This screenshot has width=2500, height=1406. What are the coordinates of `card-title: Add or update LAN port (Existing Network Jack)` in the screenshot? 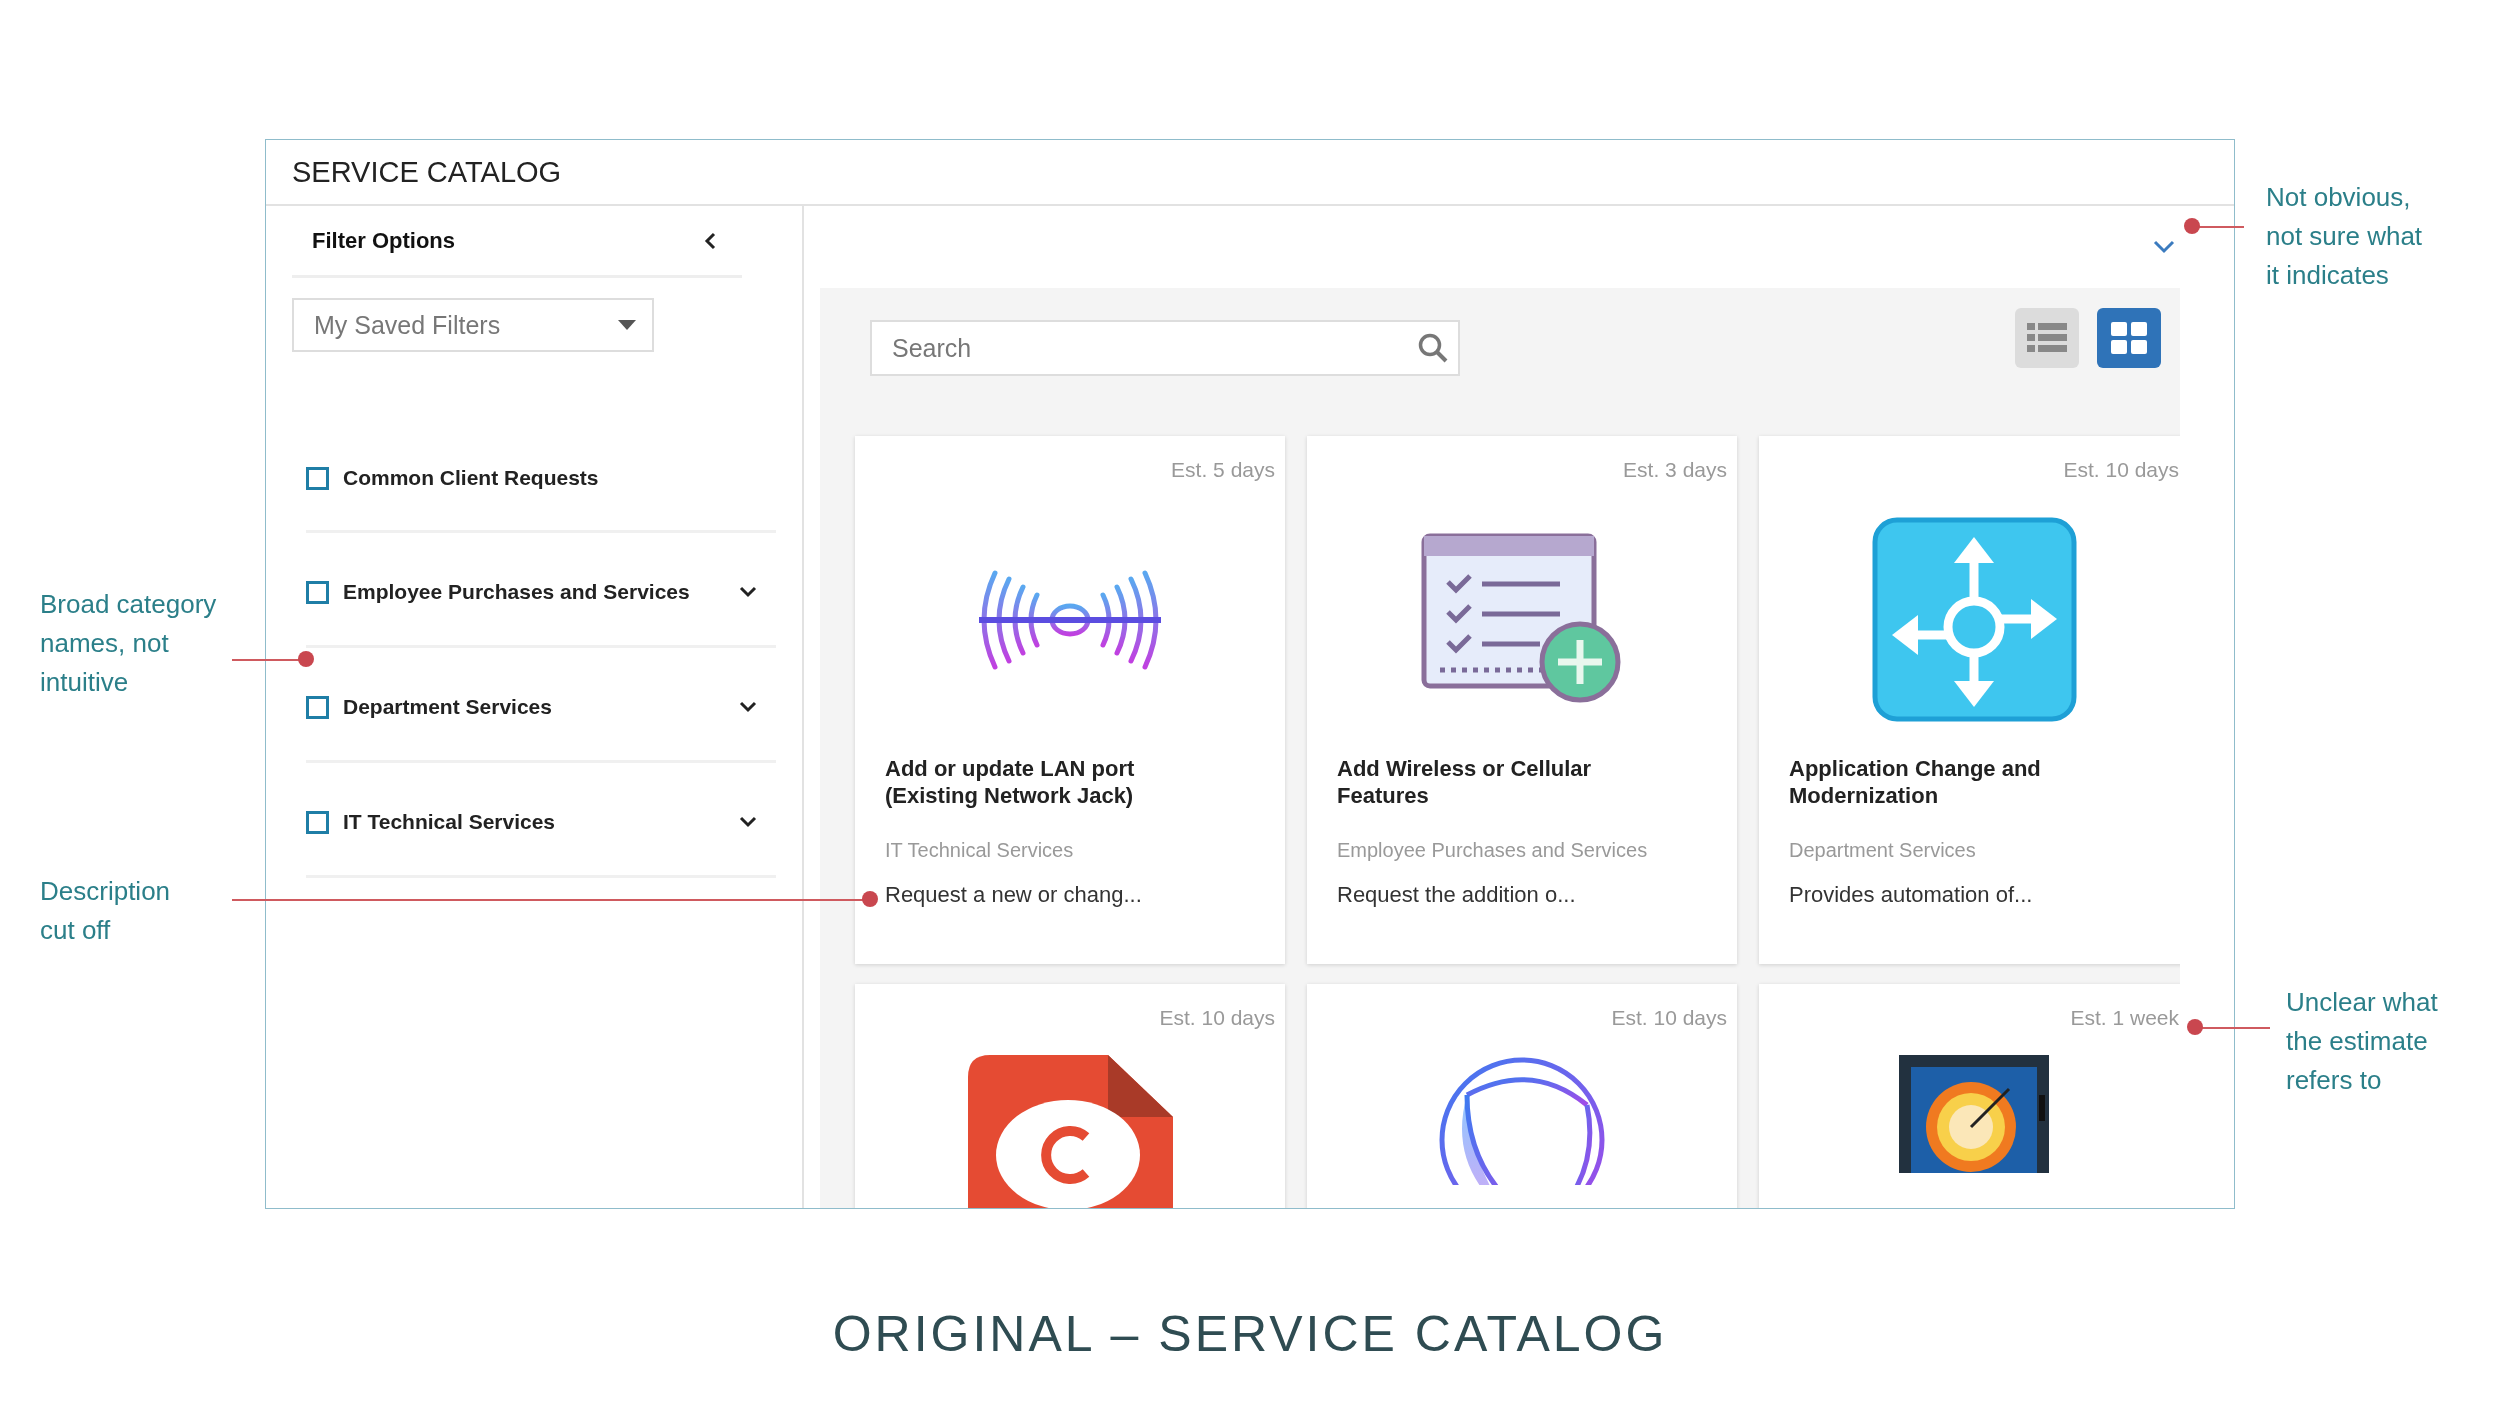 It's located at (1010, 782).